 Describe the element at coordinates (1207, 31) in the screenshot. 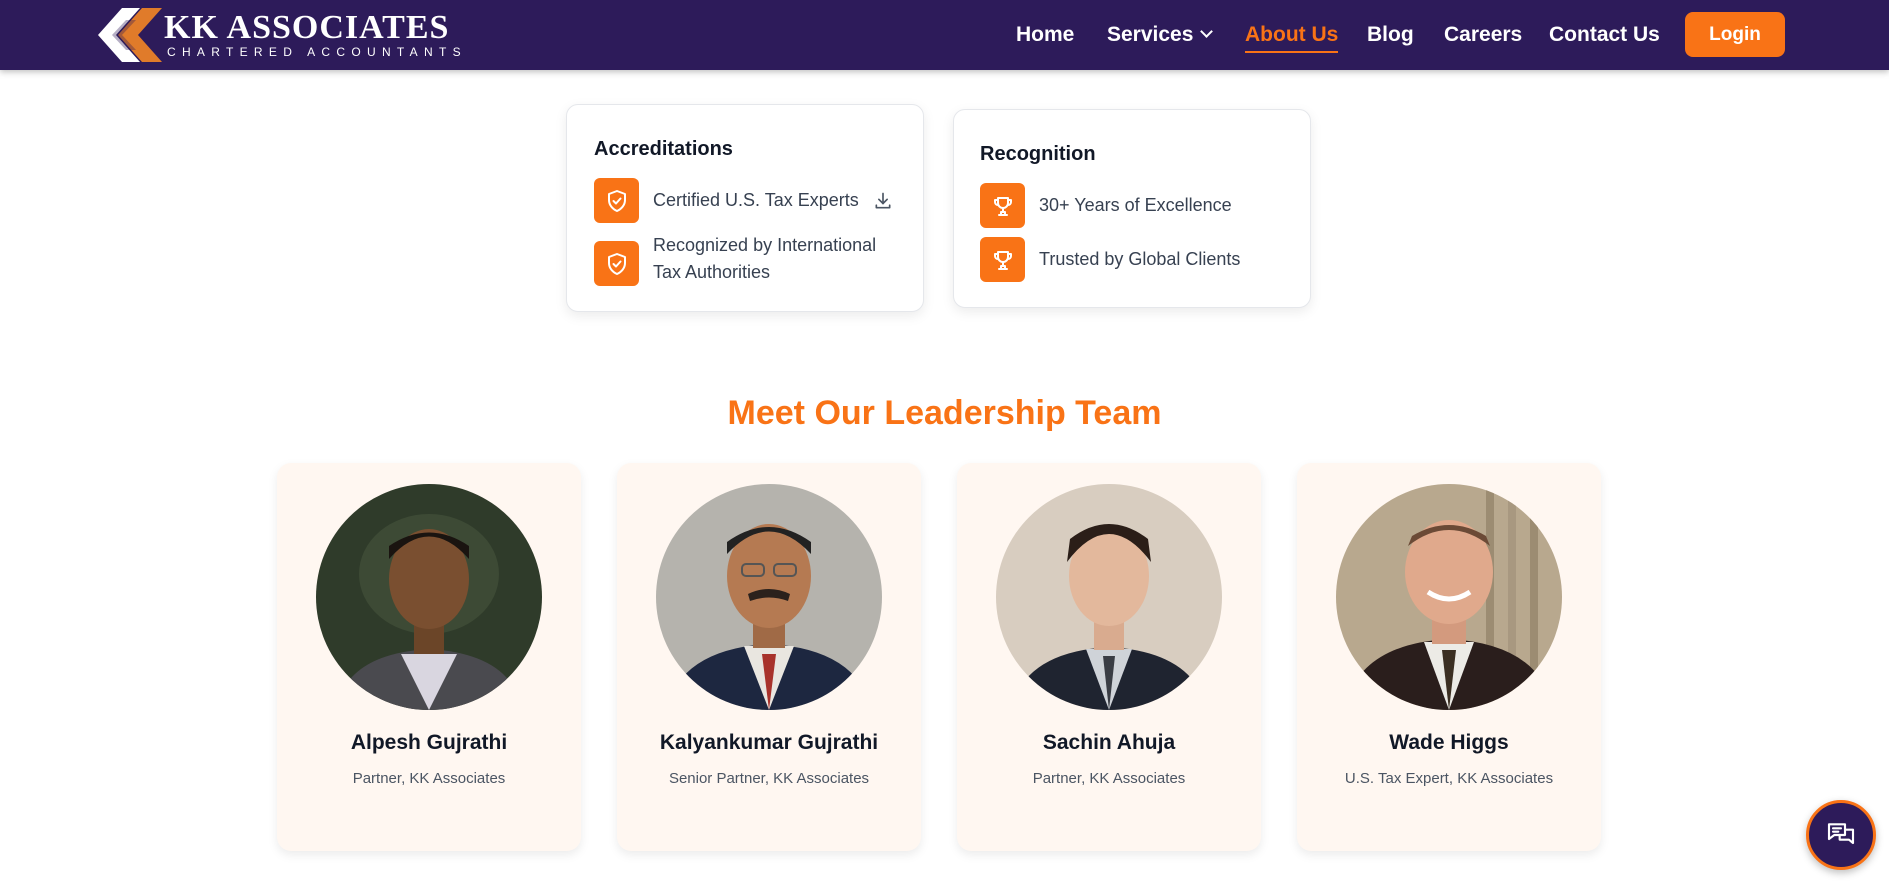

I see `chevron-down-icon` at that location.